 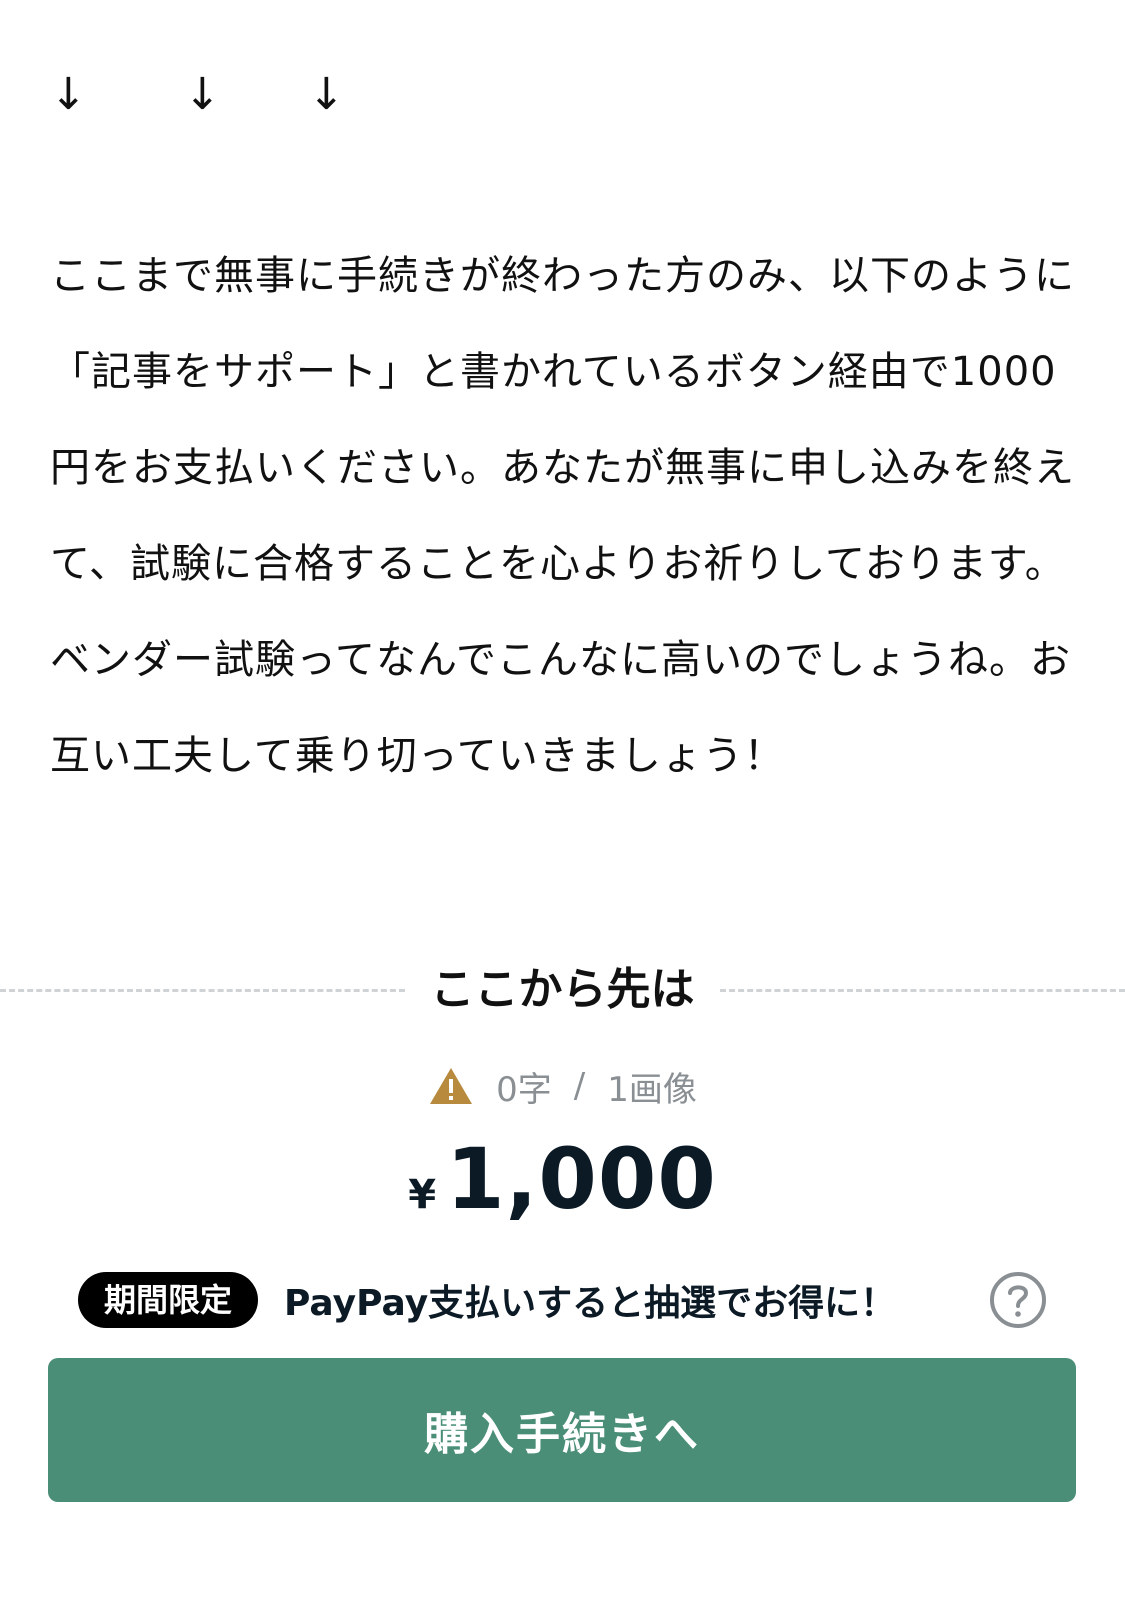 I want to click on down-arrows: ↓ ↓ ↓, so click(x=250, y=95).